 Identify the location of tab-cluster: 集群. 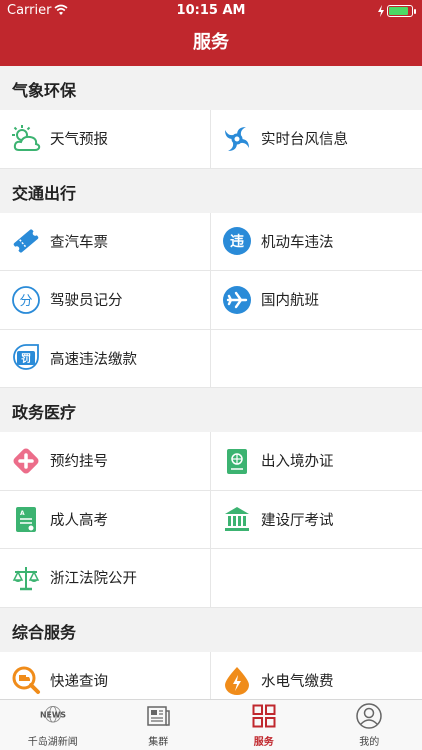
(159, 725).